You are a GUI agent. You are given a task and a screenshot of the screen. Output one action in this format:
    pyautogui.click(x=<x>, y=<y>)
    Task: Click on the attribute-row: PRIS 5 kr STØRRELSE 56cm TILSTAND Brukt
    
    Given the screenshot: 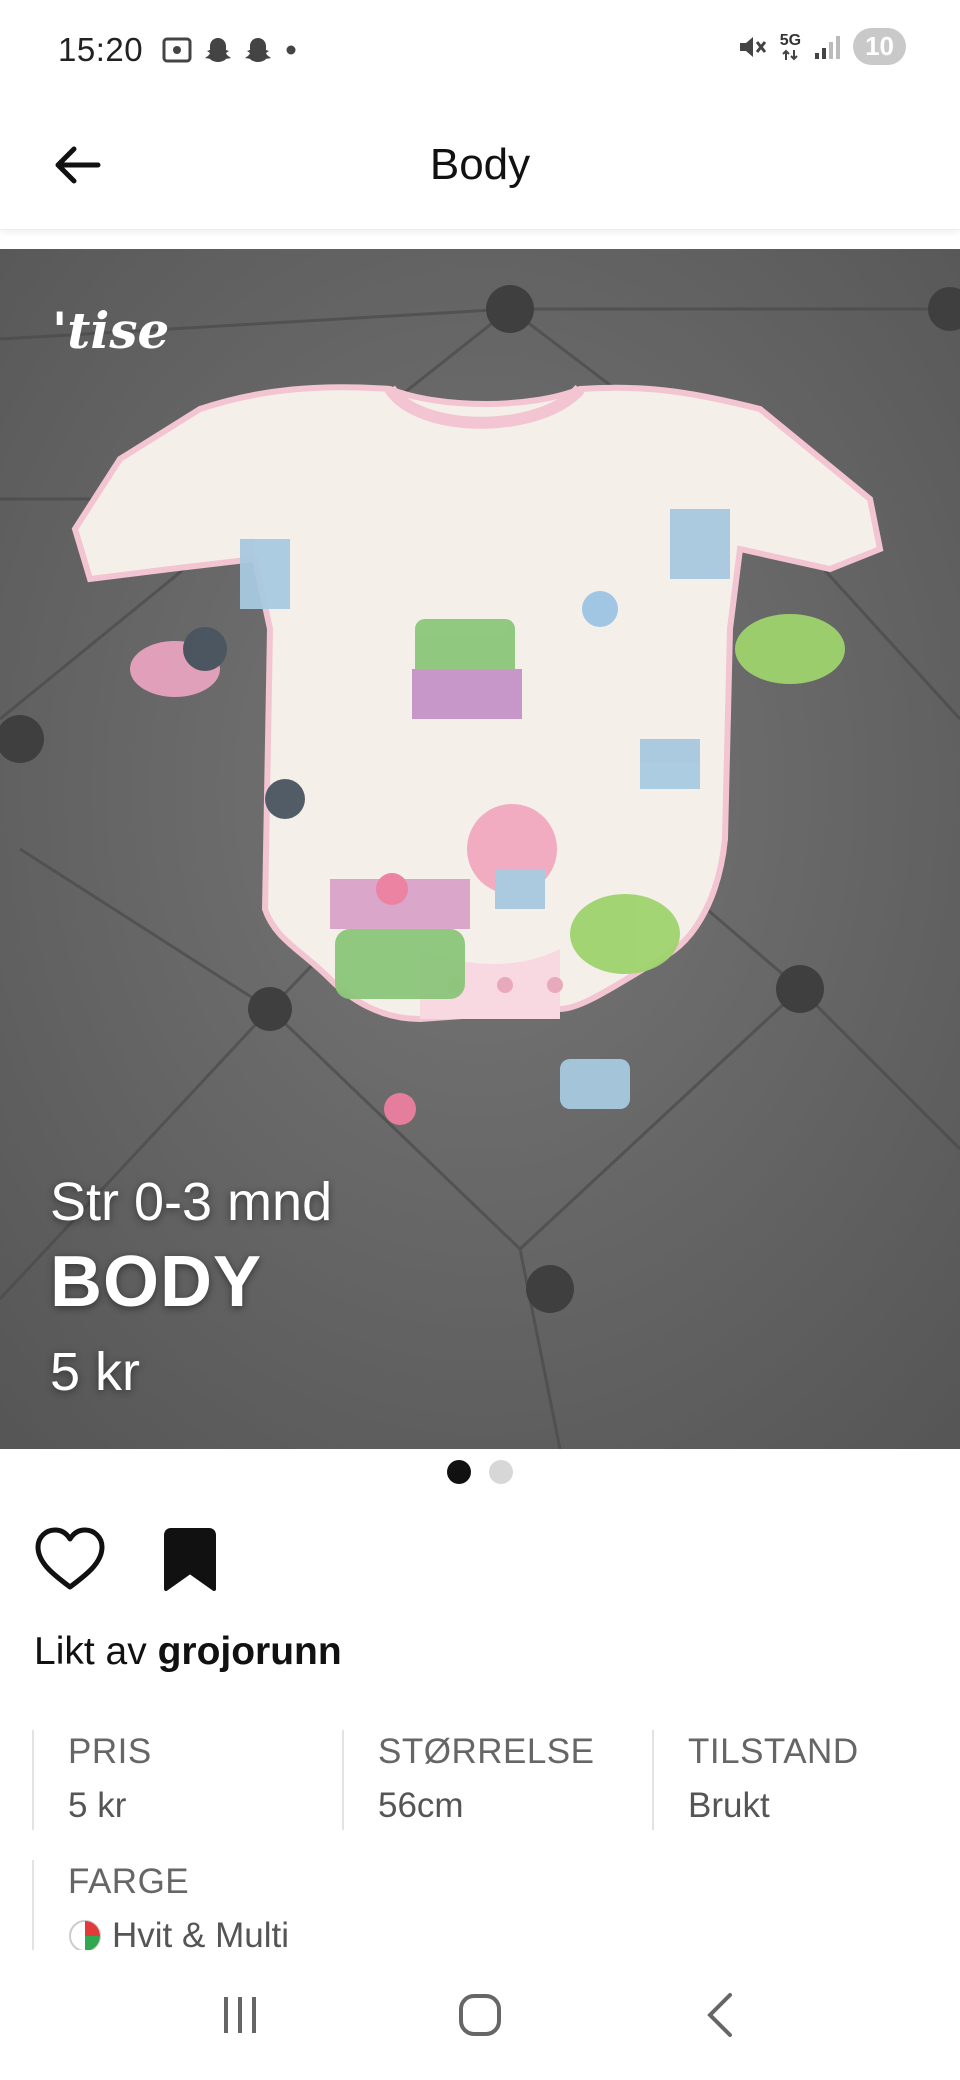 What is the action you would take?
    pyautogui.click(x=496, y=1780)
    